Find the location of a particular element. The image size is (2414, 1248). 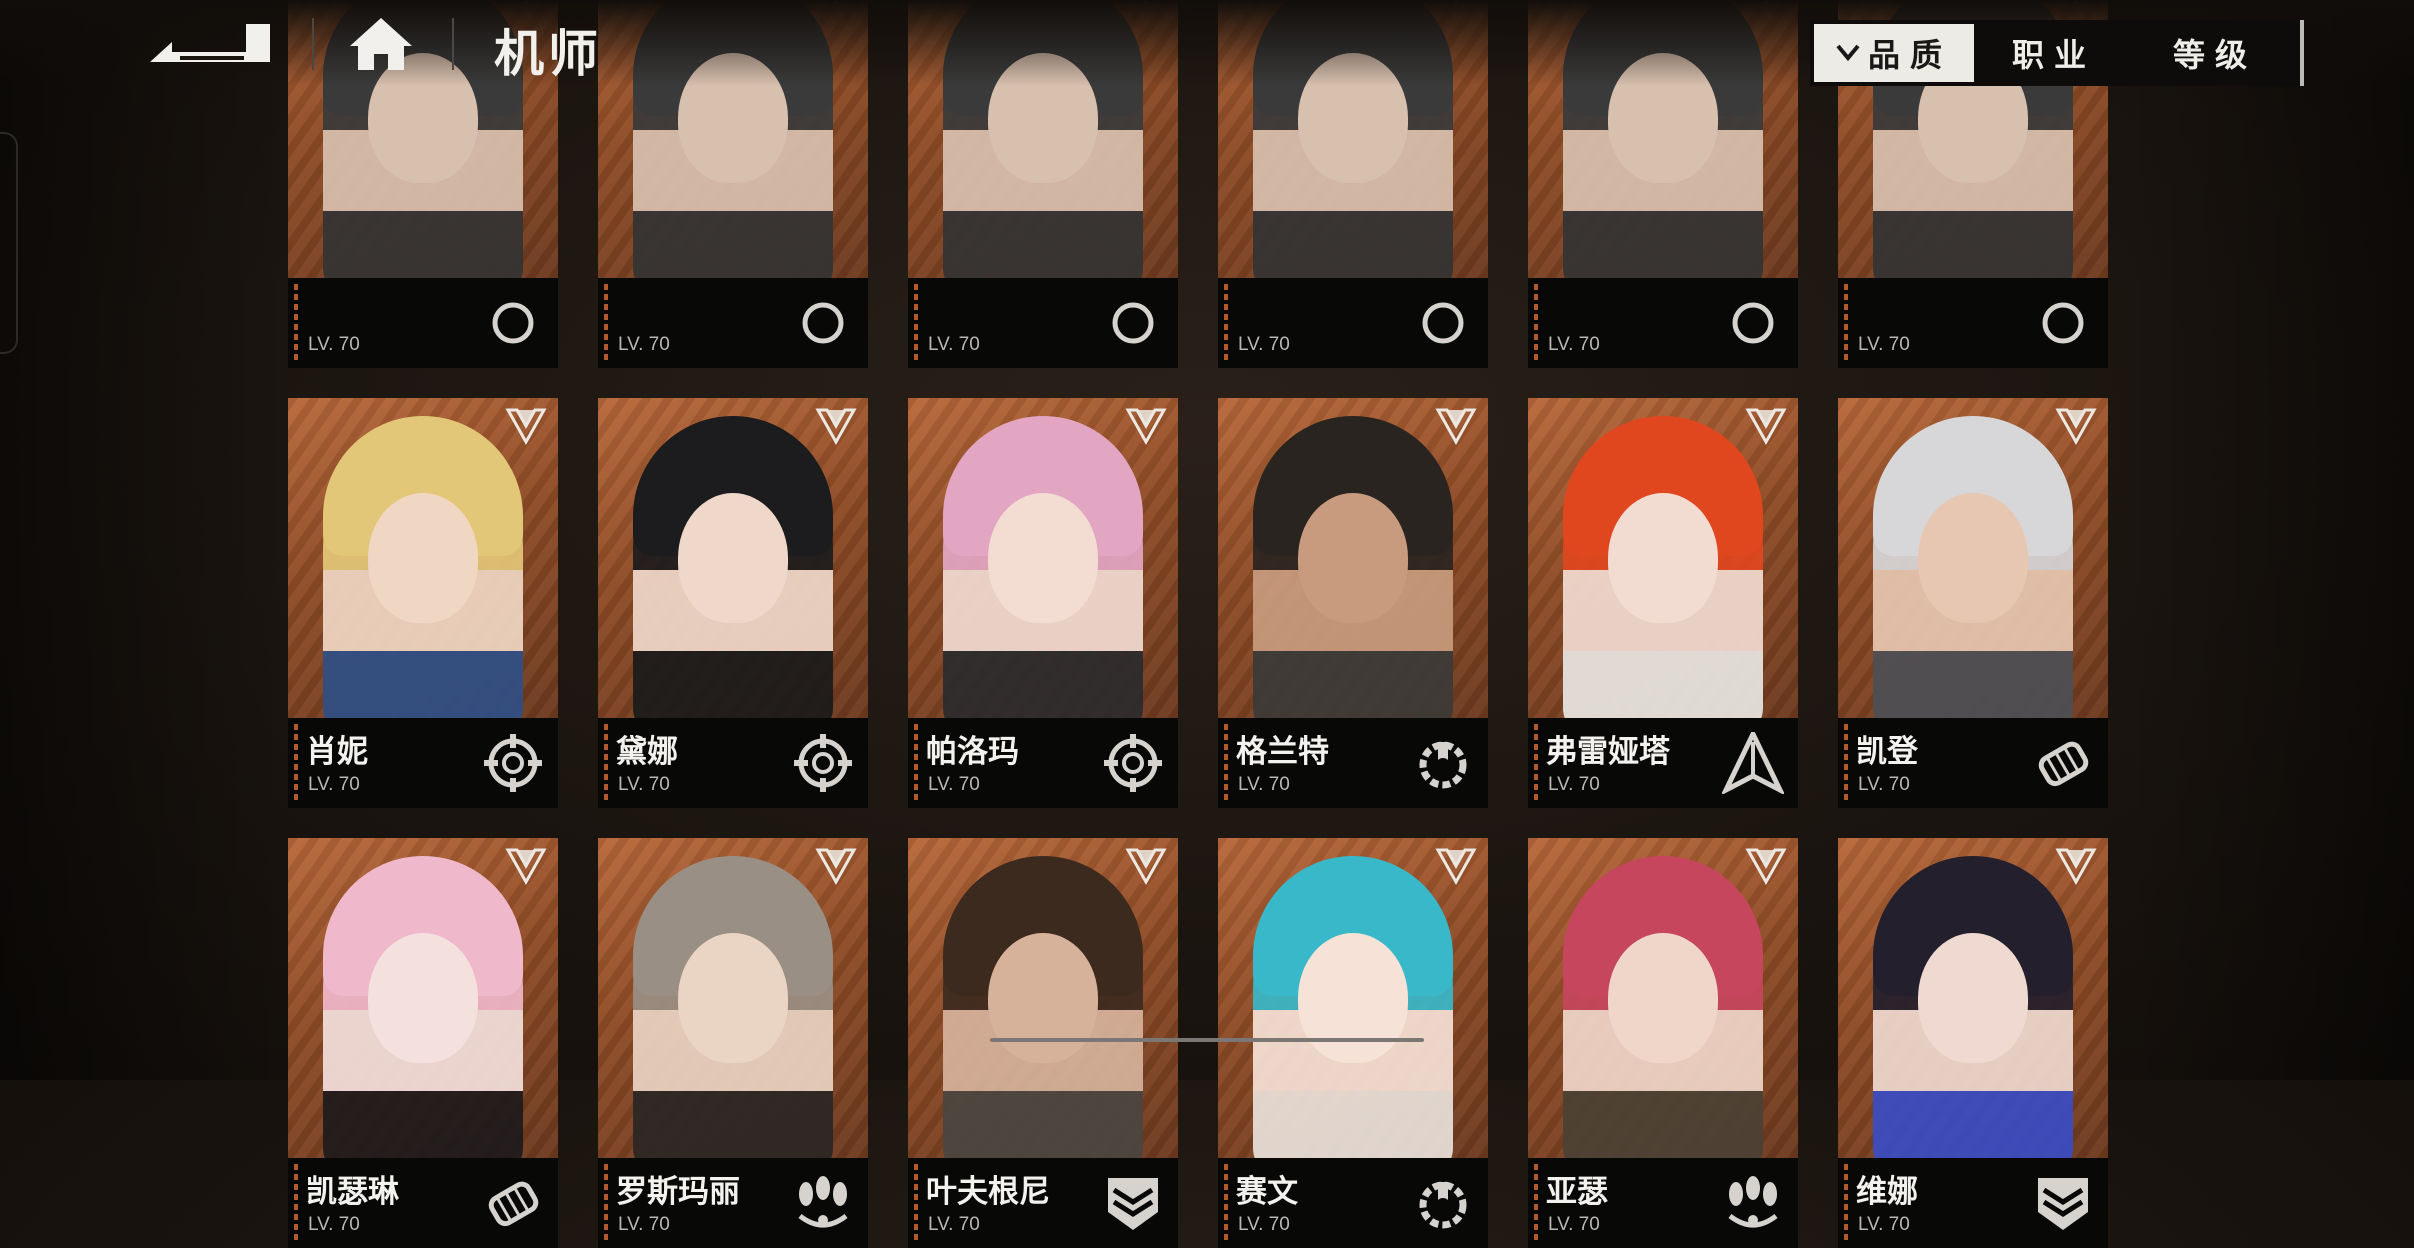

pilot-card: 叶夫根尼 LV. 70 is located at coordinates (1043, 1043).